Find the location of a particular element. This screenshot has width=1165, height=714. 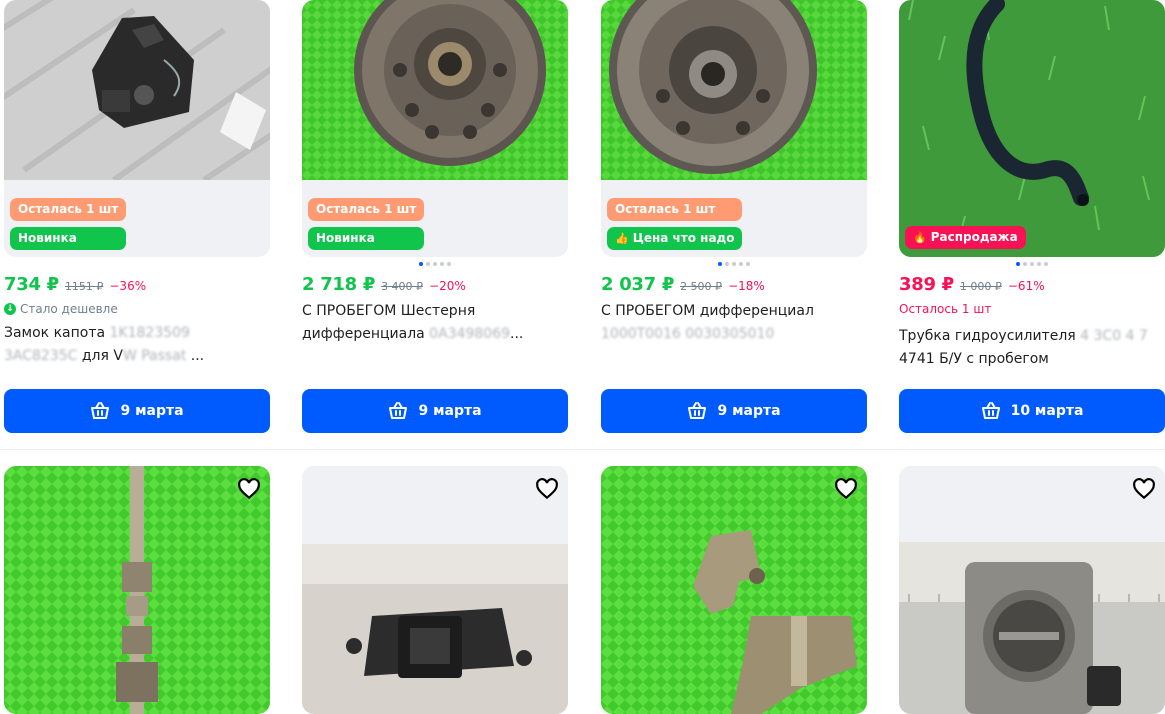

discount: −18% is located at coordinates (746, 286).